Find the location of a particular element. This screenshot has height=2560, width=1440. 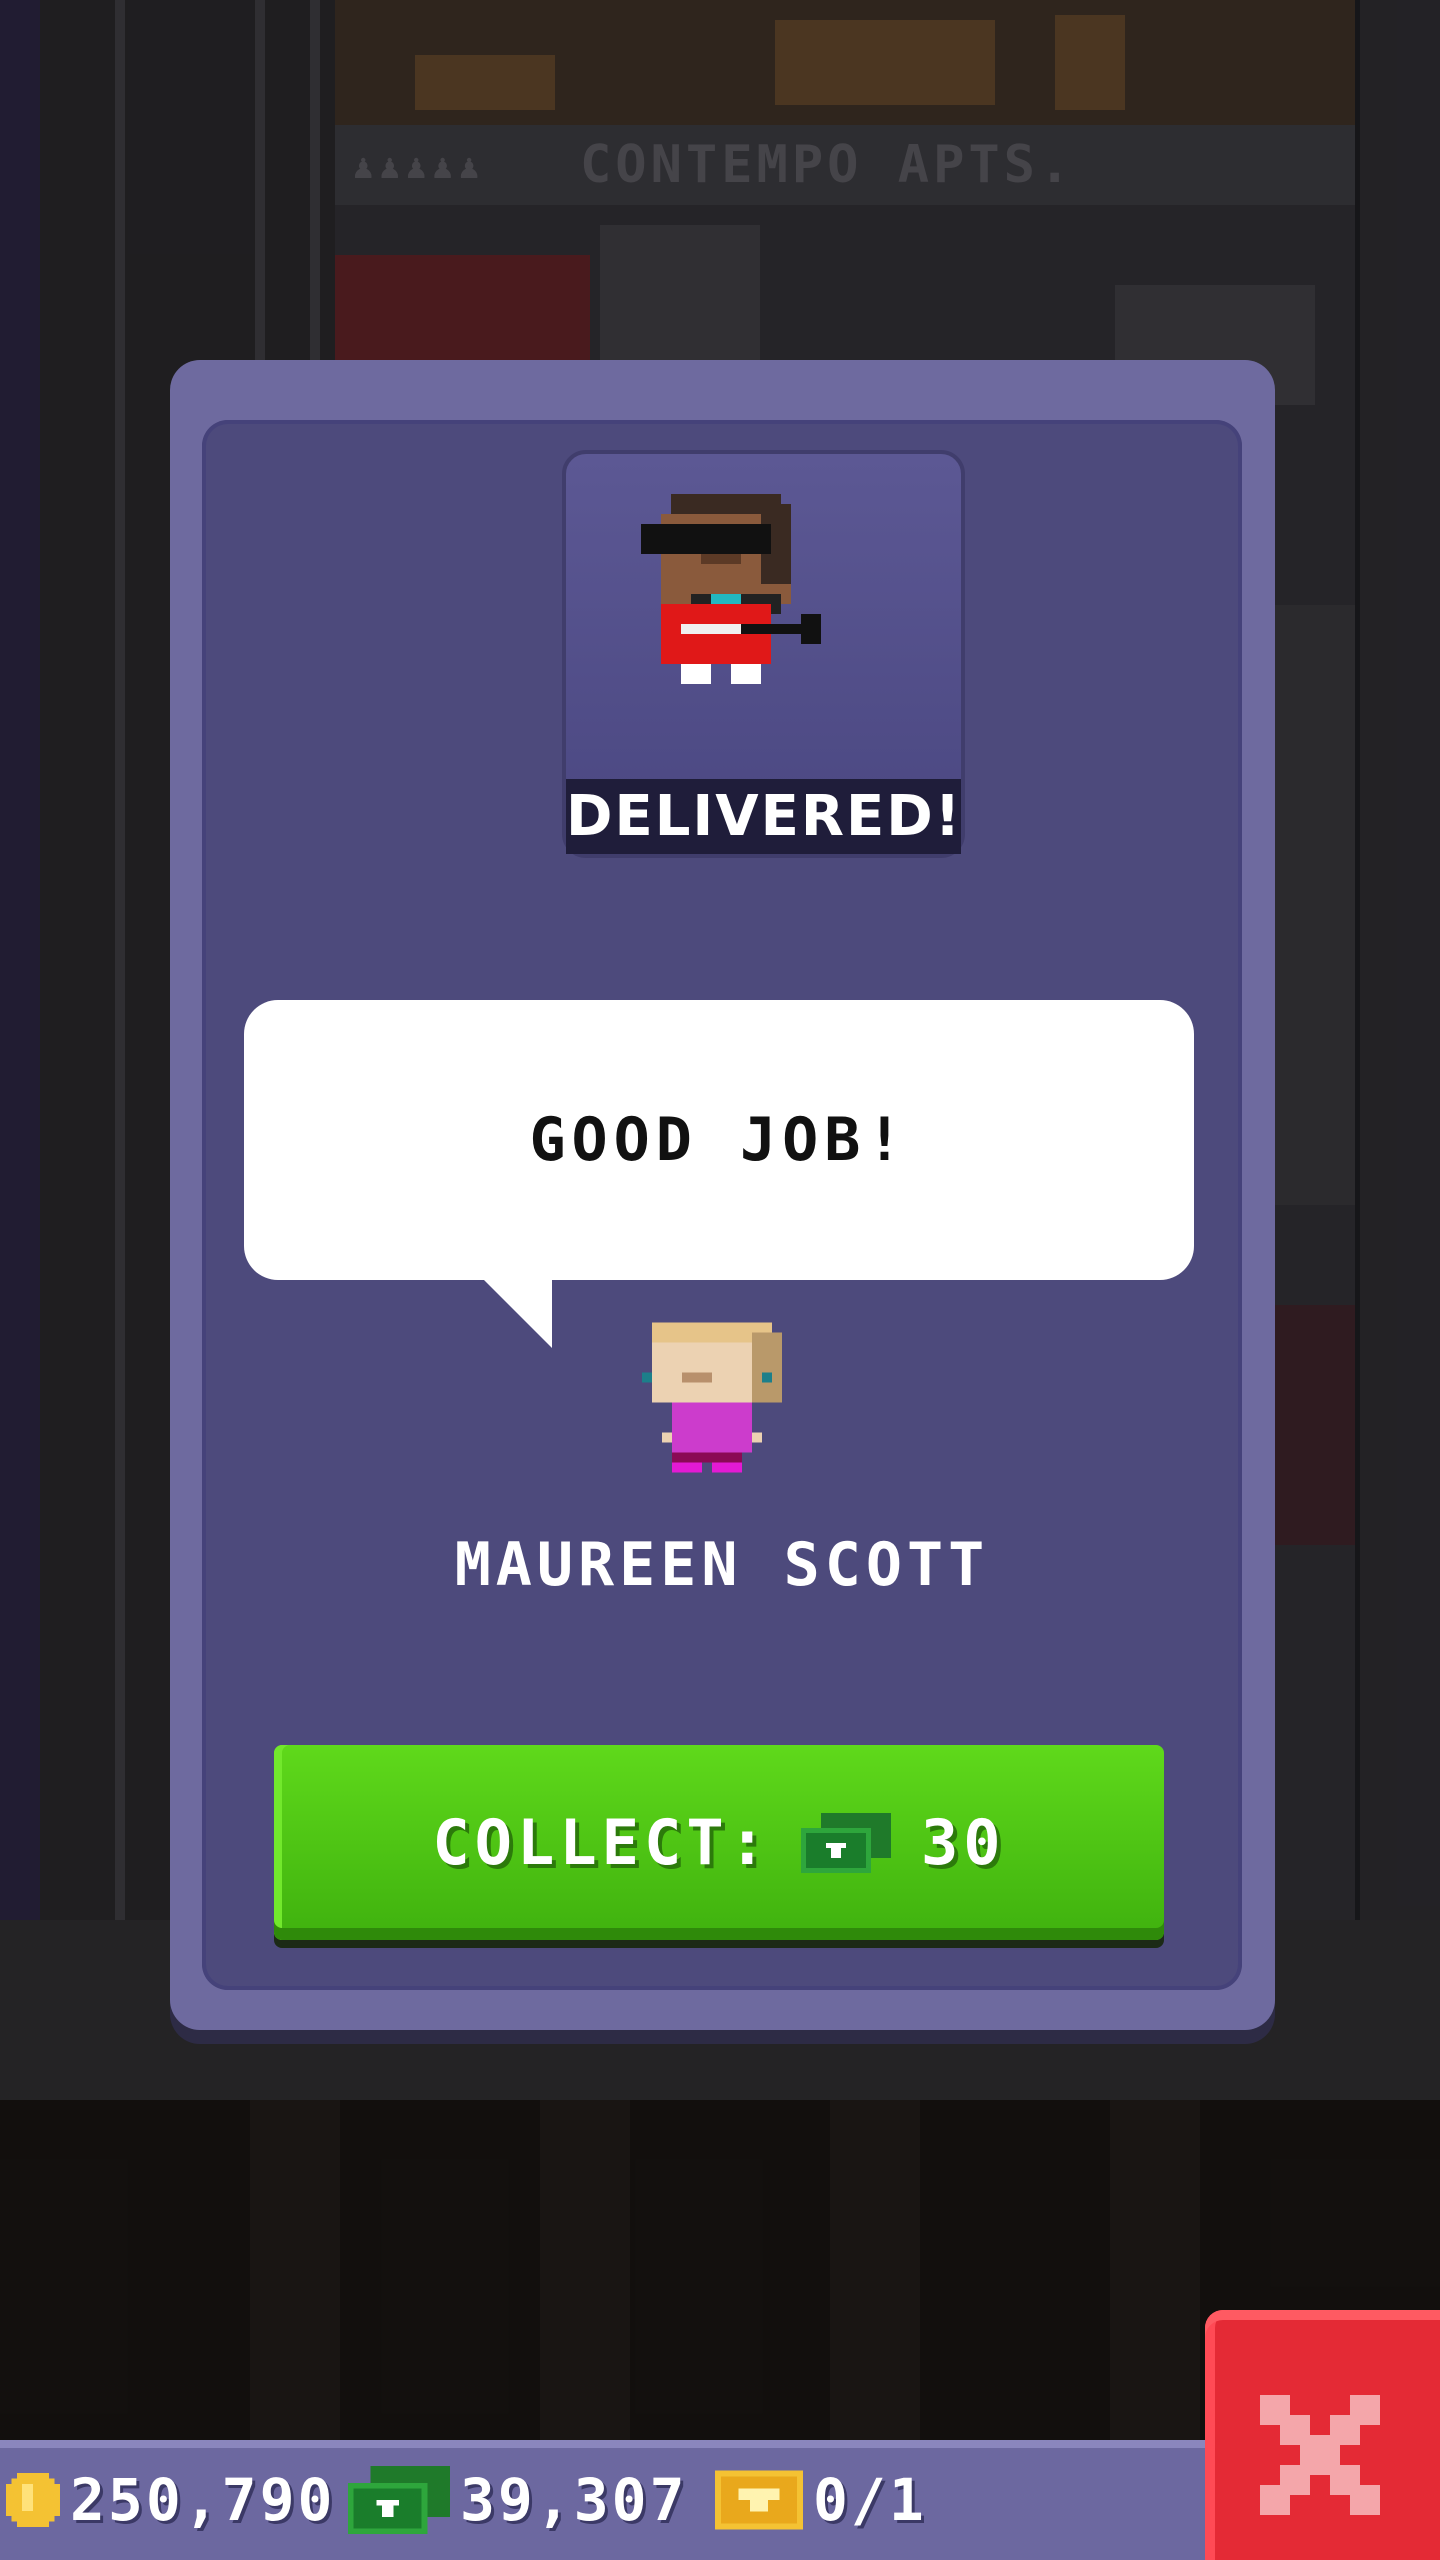

currency-hud: 250,790 39,307 0/1 is located at coordinates (605, 2500).